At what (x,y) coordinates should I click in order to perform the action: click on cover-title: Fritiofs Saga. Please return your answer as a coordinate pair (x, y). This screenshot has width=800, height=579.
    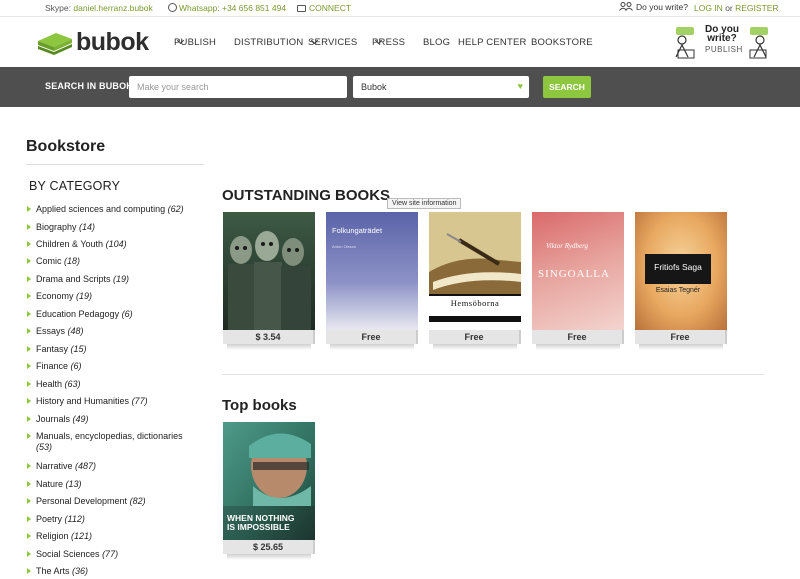
    Looking at the image, I should click on (678, 267).